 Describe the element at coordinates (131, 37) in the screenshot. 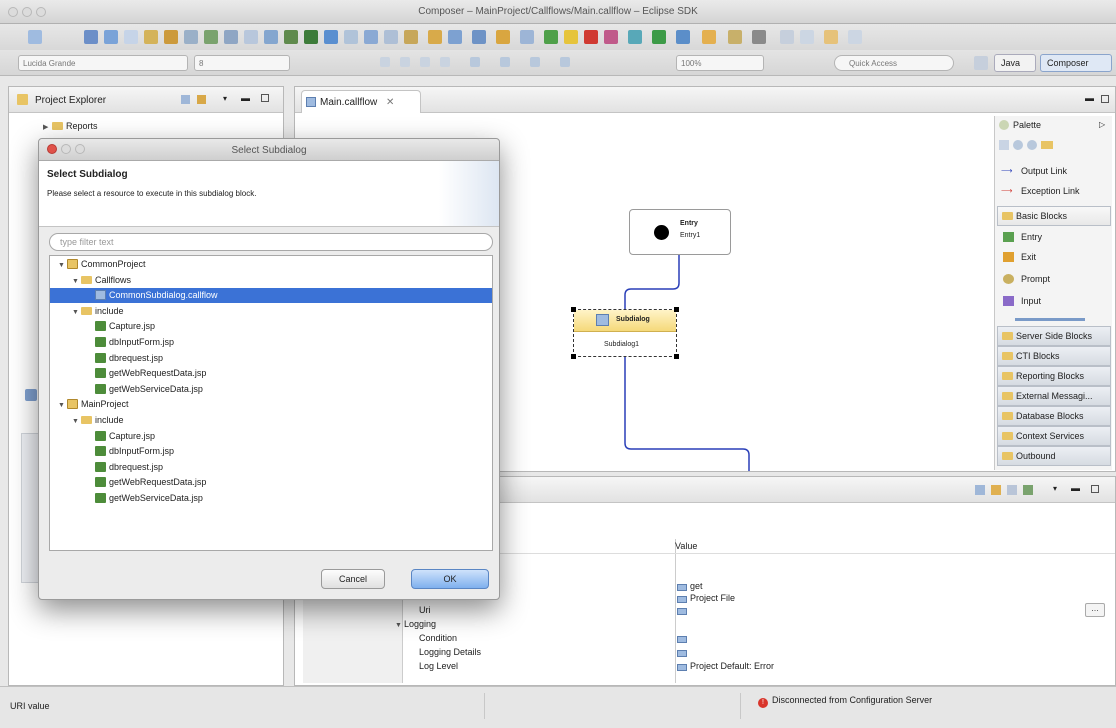

I see `print-icon` at that location.